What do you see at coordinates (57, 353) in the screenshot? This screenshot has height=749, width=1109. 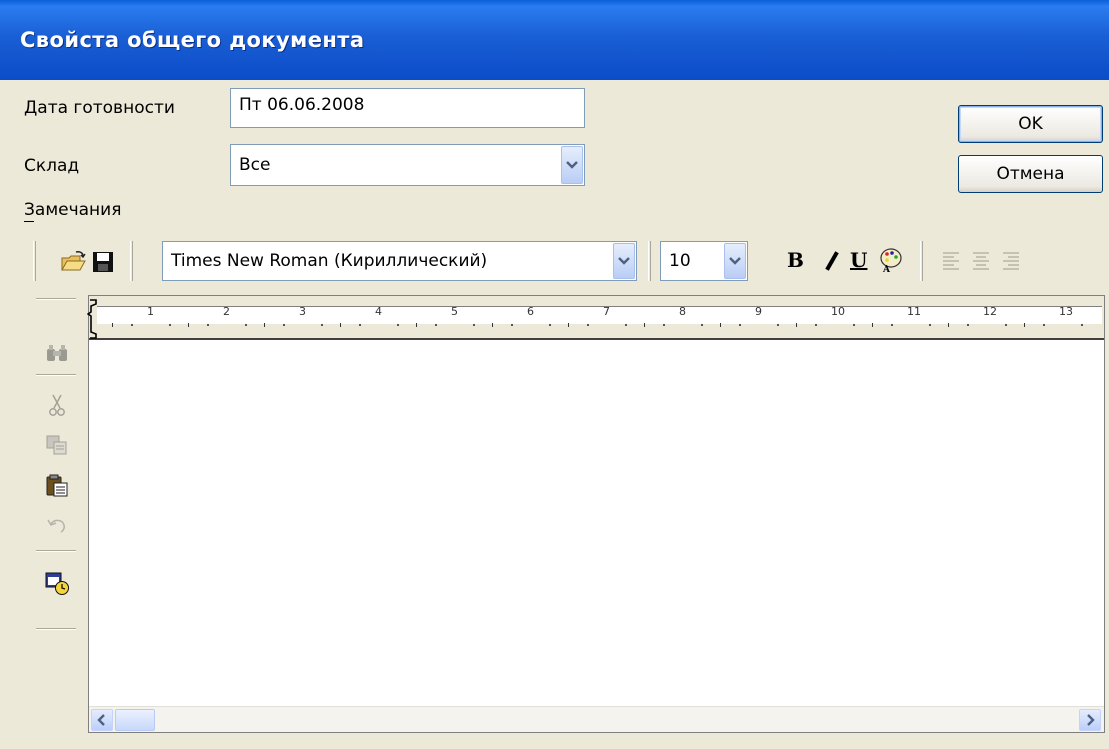 I see `find-binoculars-icon` at bounding box center [57, 353].